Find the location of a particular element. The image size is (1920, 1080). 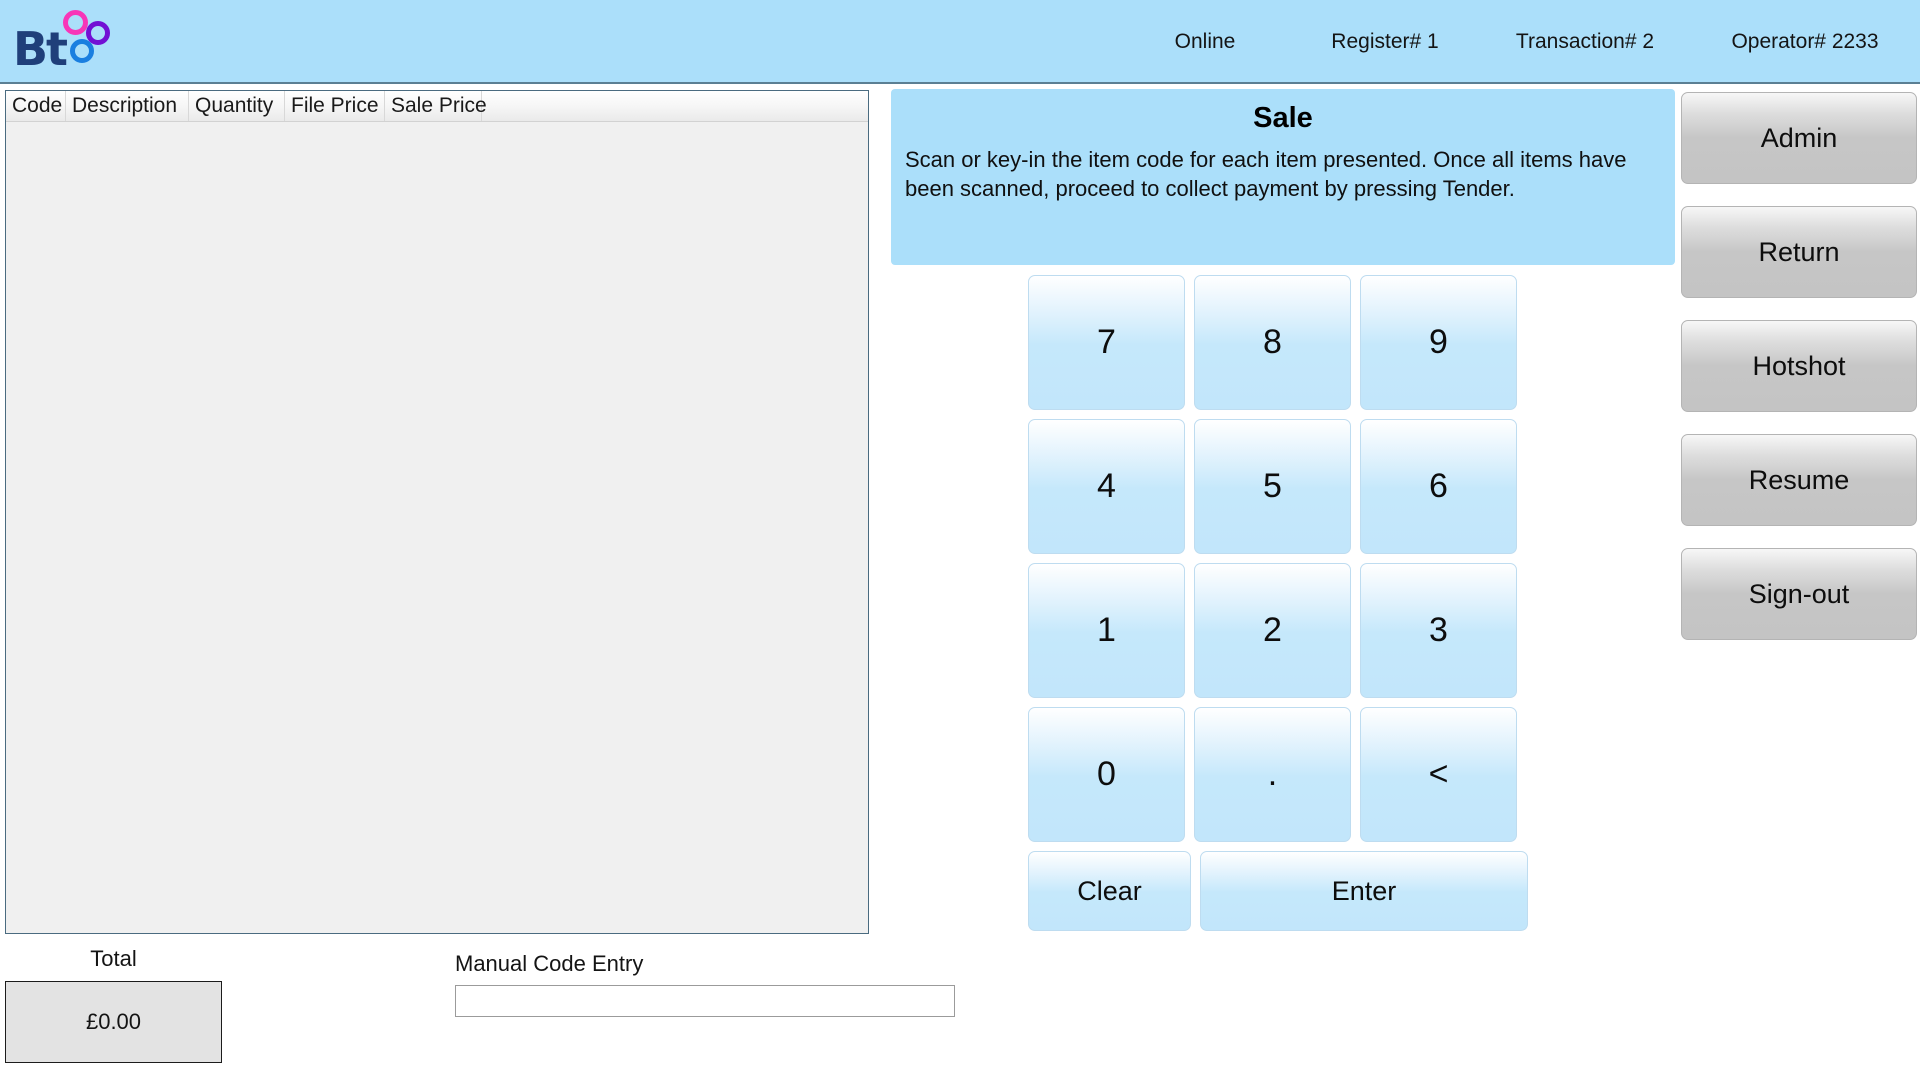

column-header-sale-price: Sale Price is located at coordinates (436, 106).